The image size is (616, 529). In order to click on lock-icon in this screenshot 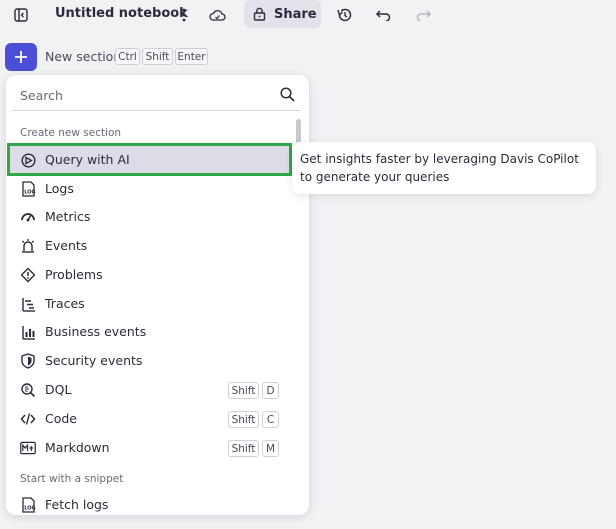, I will do `click(259, 14)`.